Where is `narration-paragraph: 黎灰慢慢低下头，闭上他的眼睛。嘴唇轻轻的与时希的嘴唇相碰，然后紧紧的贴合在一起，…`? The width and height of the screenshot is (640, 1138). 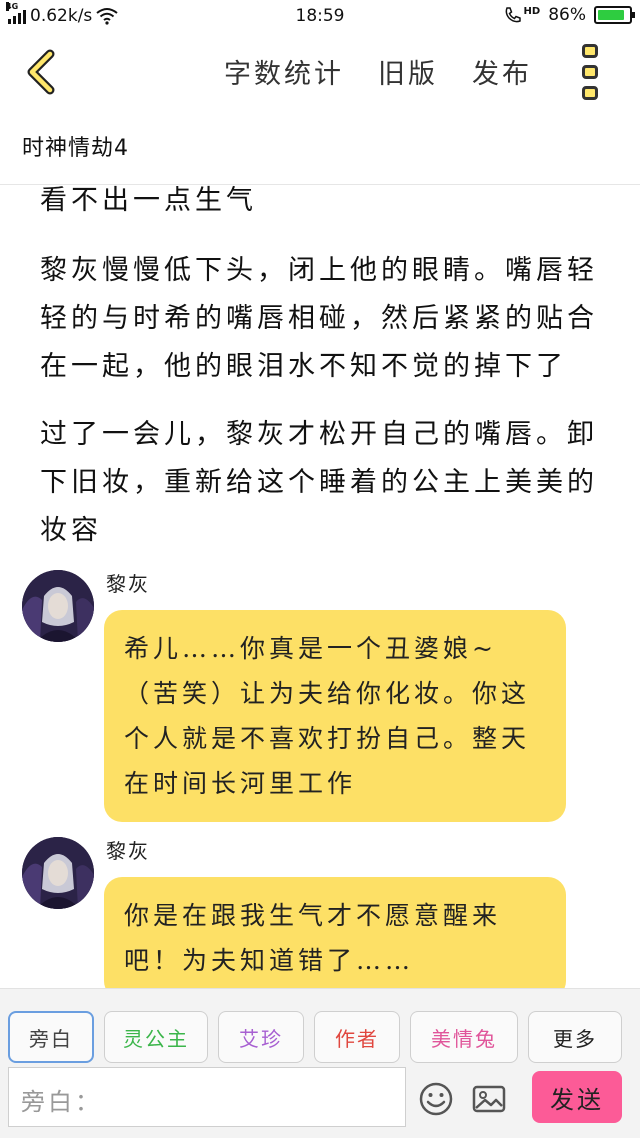
narration-paragraph: 黎灰慢慢低下头，闭上他的眼睛。嘴唇轻轻的与时希的嘴唇相碰，然后紧紧的贴合在一起，… is located at coordinates (319, 318).